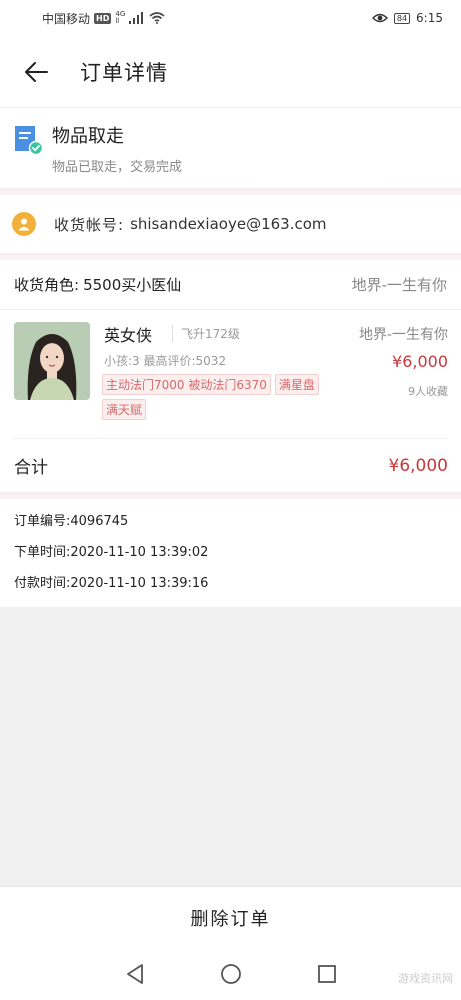  I want to click on nav-home-button, so click(231, 974).